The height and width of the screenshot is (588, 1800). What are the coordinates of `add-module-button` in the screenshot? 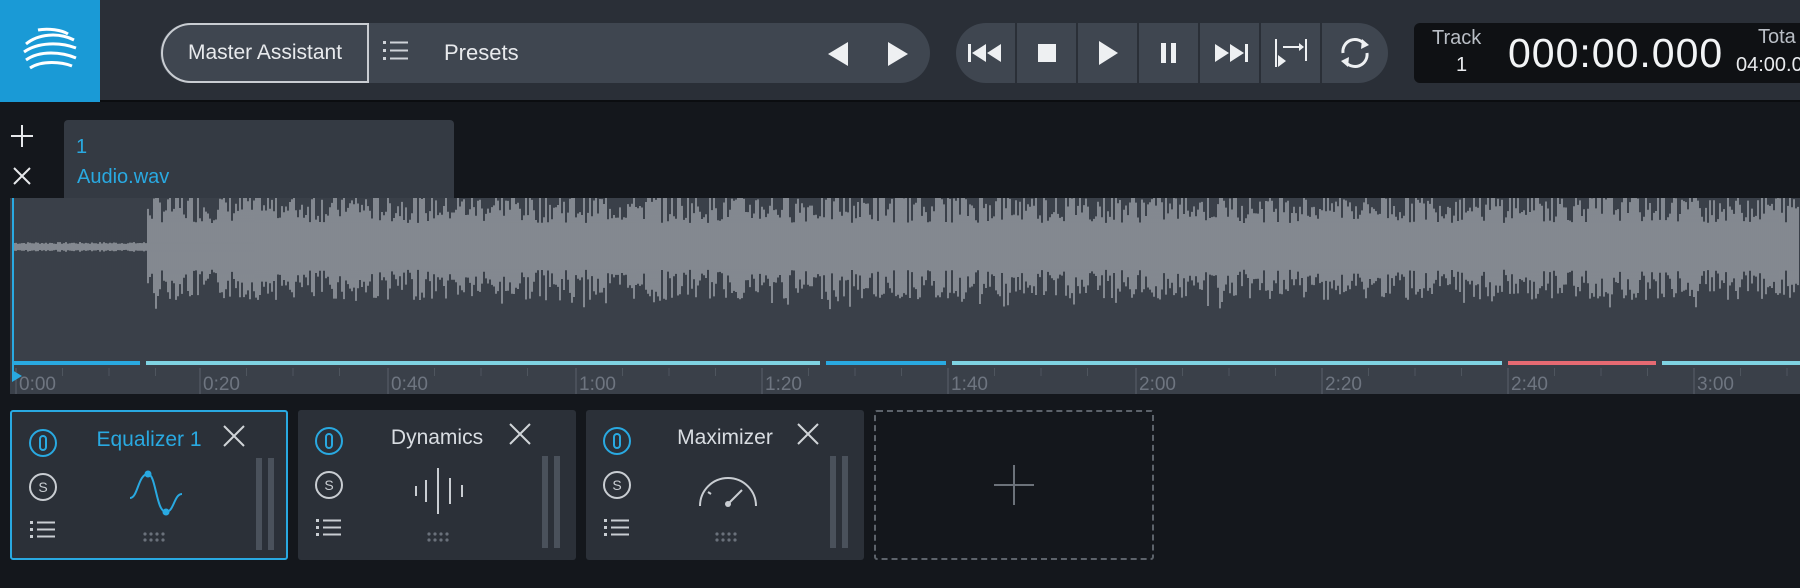 It's located at (1014, 485).